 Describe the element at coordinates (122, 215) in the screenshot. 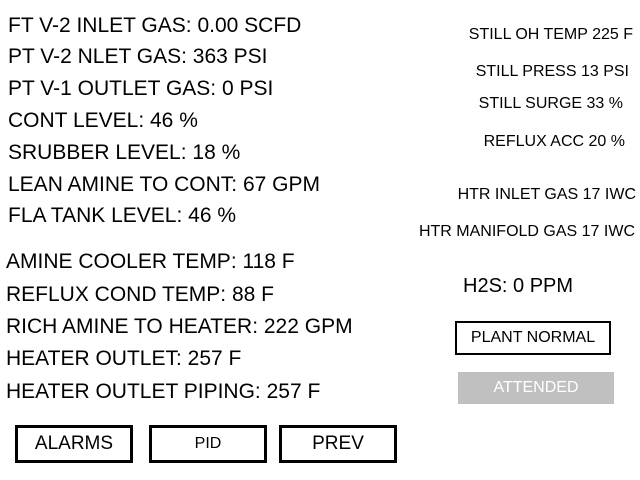

I see `fla-tank-level-readout: FLA TANK LEVEL: 46 %` at that location.